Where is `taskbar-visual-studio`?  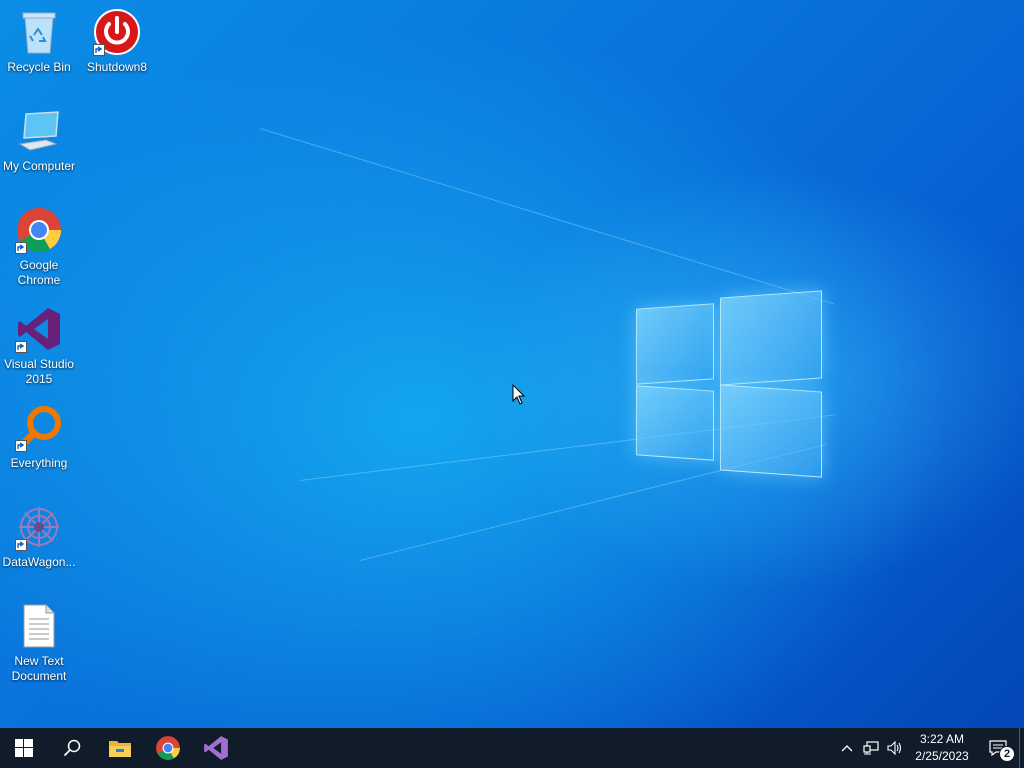 taskbar-visual-studio is located at coordinates (216, 748).